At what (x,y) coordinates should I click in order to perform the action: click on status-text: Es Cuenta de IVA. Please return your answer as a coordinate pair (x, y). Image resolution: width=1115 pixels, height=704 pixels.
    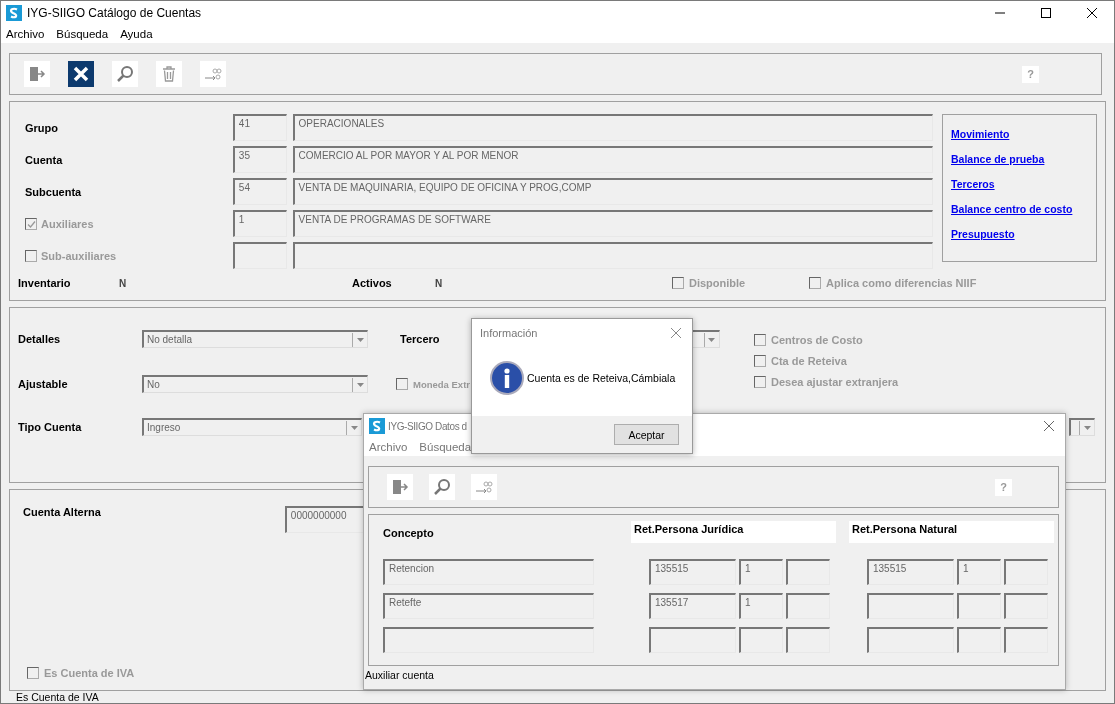
    Looking at the image, I should click on (57, 697).